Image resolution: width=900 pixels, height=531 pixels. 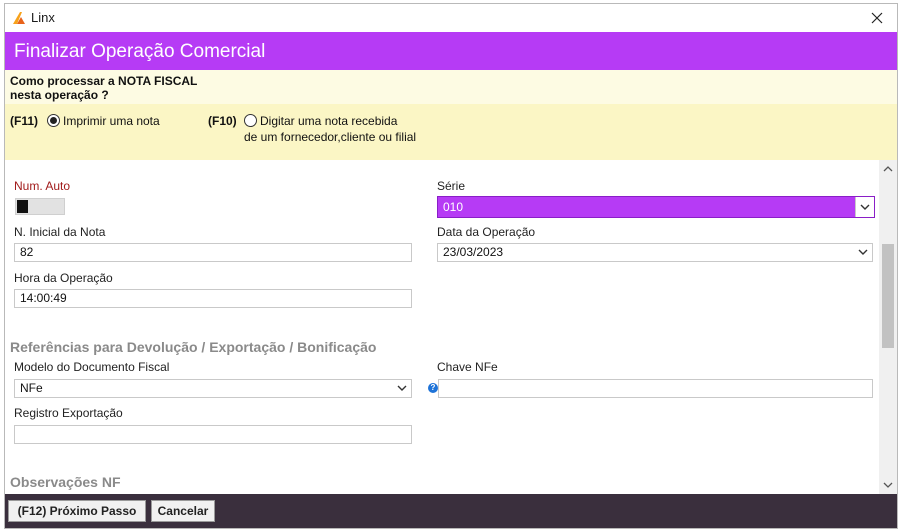 I want to click on page-title: Finalizar Operação Comercial, so click(x=140, y=51).